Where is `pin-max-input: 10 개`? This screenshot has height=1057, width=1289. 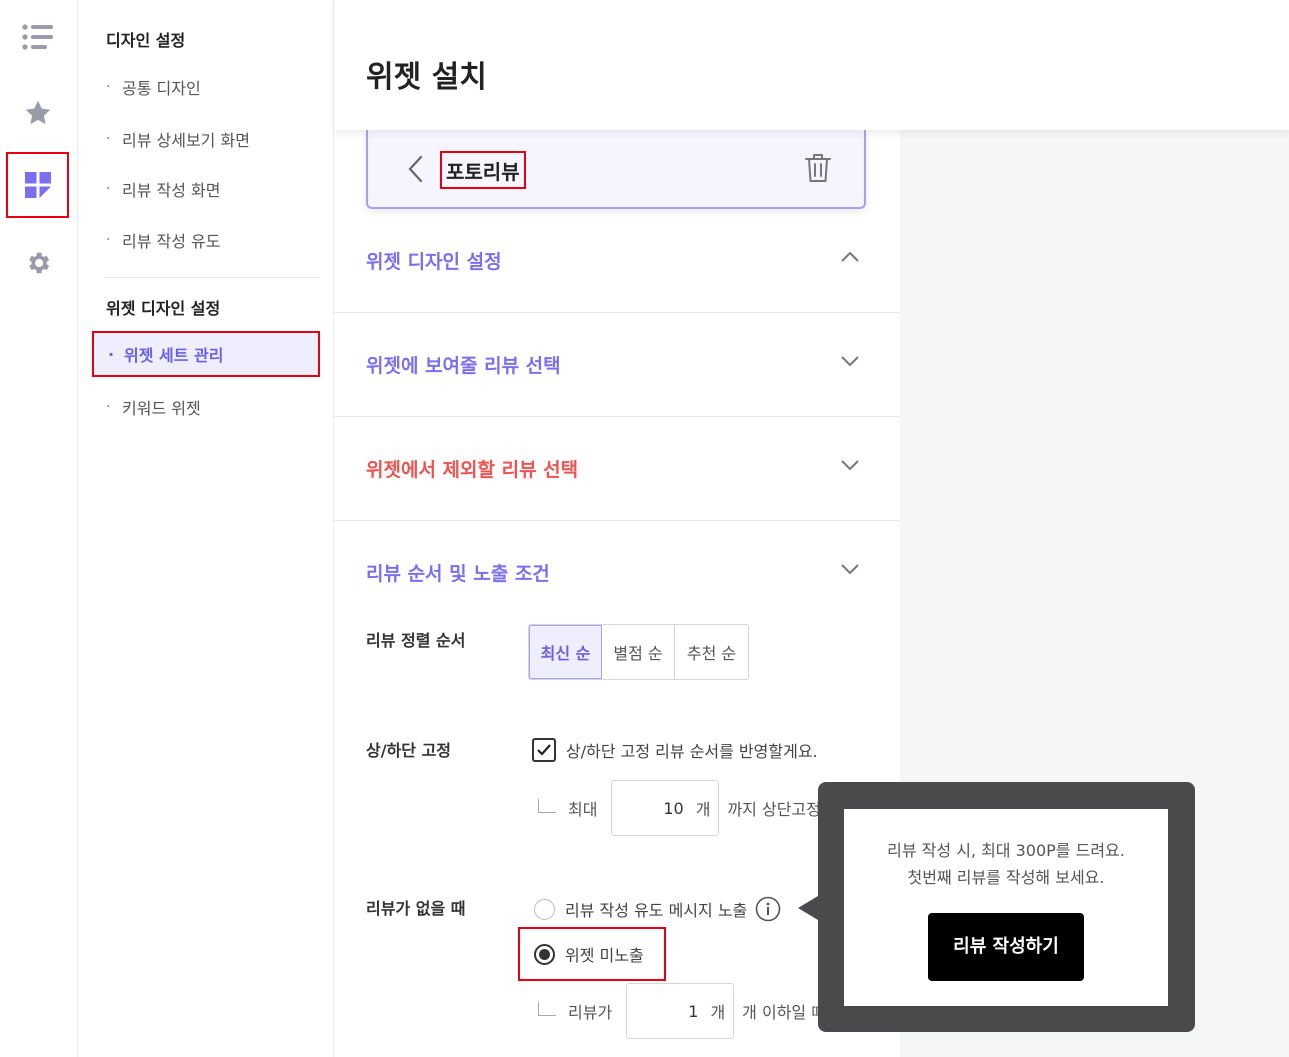
pin-max-input: 10 개 is located at coordinates (665, 808).